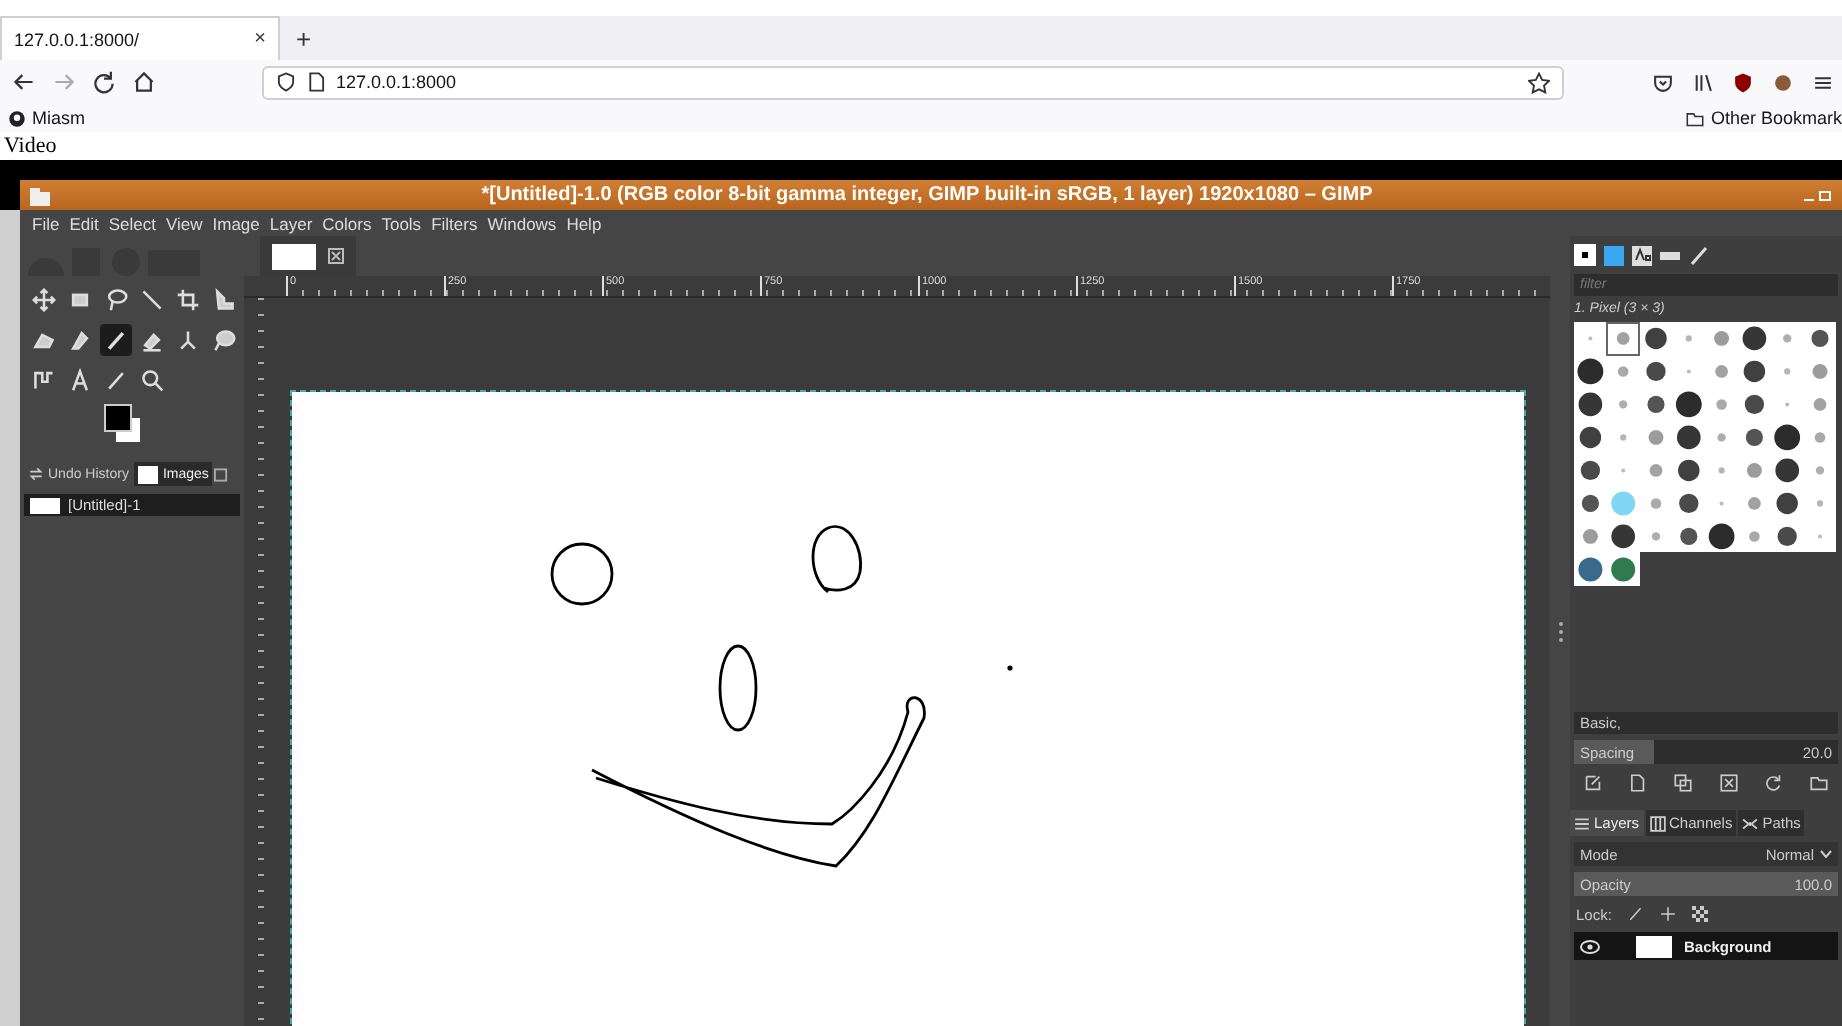 The height and width of the screenshot is (1026, 1842). I want to click on duplicate-icon, so click(1683, 782).